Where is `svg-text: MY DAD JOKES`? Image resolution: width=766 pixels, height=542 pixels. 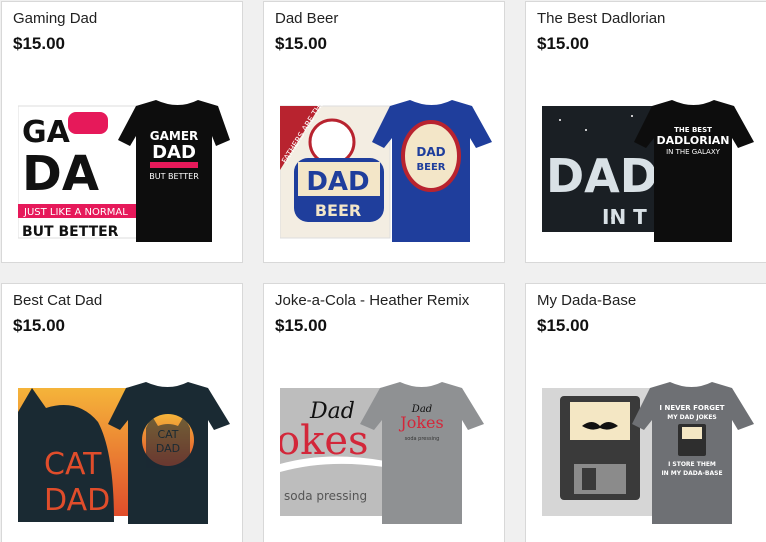
svg-text: MY DAD JOKES is located at coordinates (692, 417).